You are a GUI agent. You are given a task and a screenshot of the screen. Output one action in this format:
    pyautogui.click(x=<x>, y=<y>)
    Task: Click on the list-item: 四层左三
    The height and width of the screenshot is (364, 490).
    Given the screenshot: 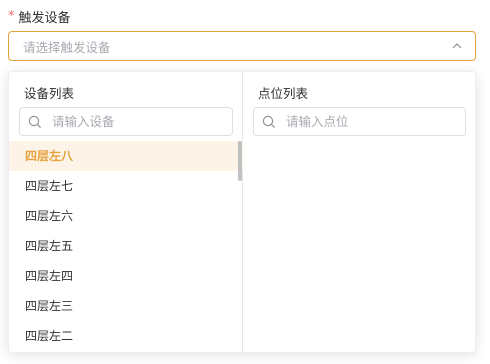 What is the action you would take?
    pyautogui.click(x=126, y=306)
    